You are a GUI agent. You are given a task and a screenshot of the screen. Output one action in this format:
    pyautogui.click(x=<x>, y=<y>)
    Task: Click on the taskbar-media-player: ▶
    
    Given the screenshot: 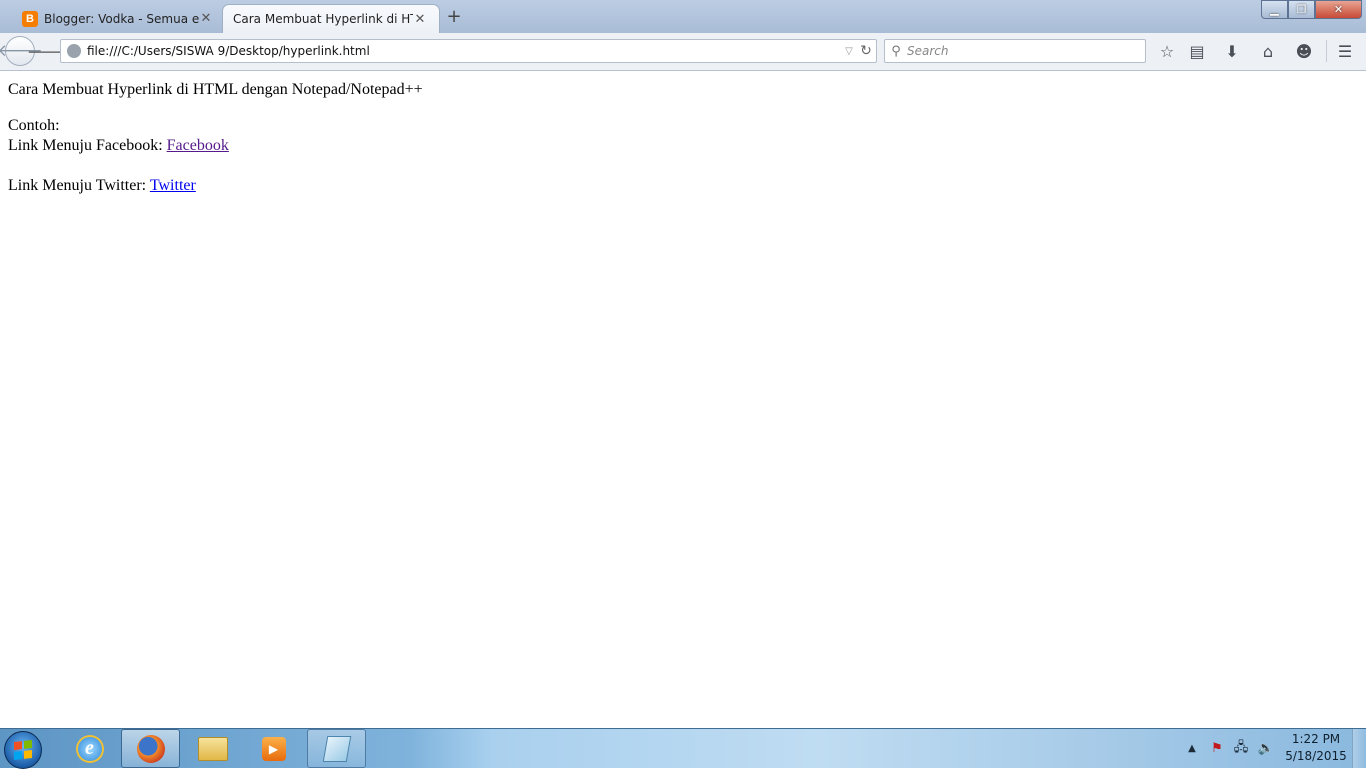 What is the action you would take?
    pyautogui.click(x=273, y=748)
    